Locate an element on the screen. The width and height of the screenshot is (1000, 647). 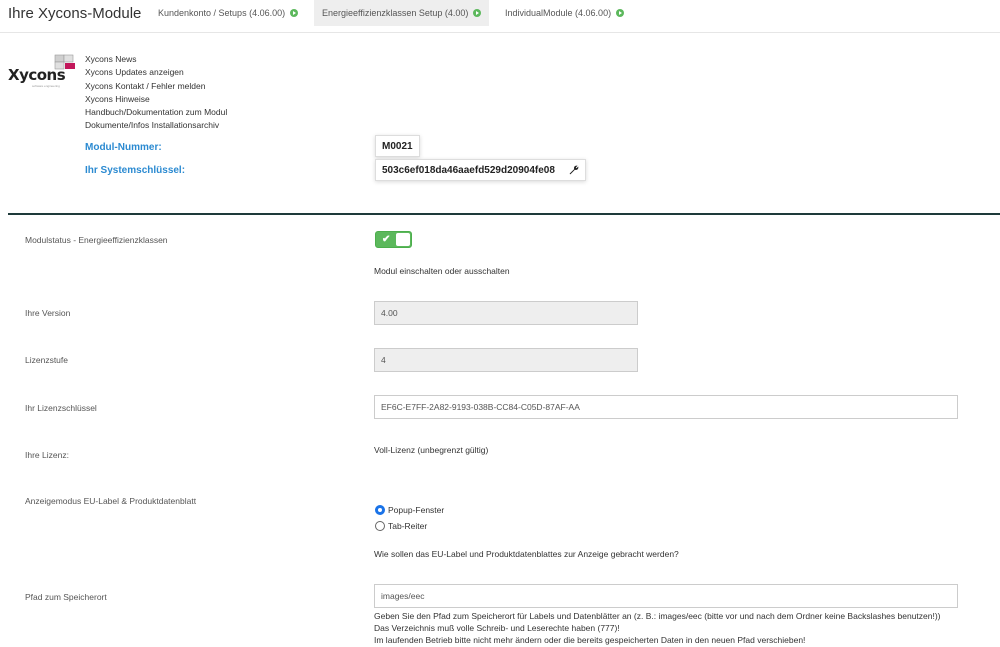
tab-label: Kundenkonto / Setups (4.06.00) is located at coordinates (222, 13).